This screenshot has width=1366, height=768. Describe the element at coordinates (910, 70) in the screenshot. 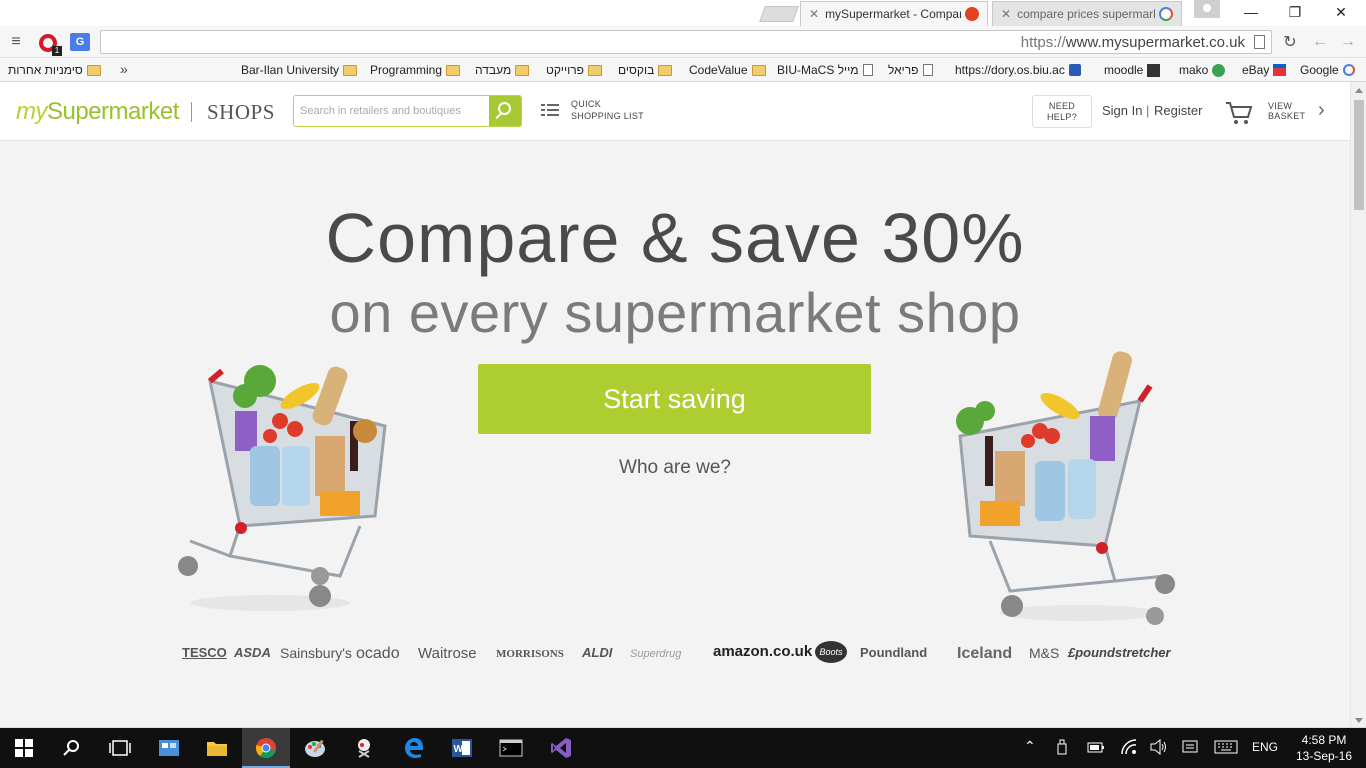

I see `bookmark-item: פריאל` at that location.